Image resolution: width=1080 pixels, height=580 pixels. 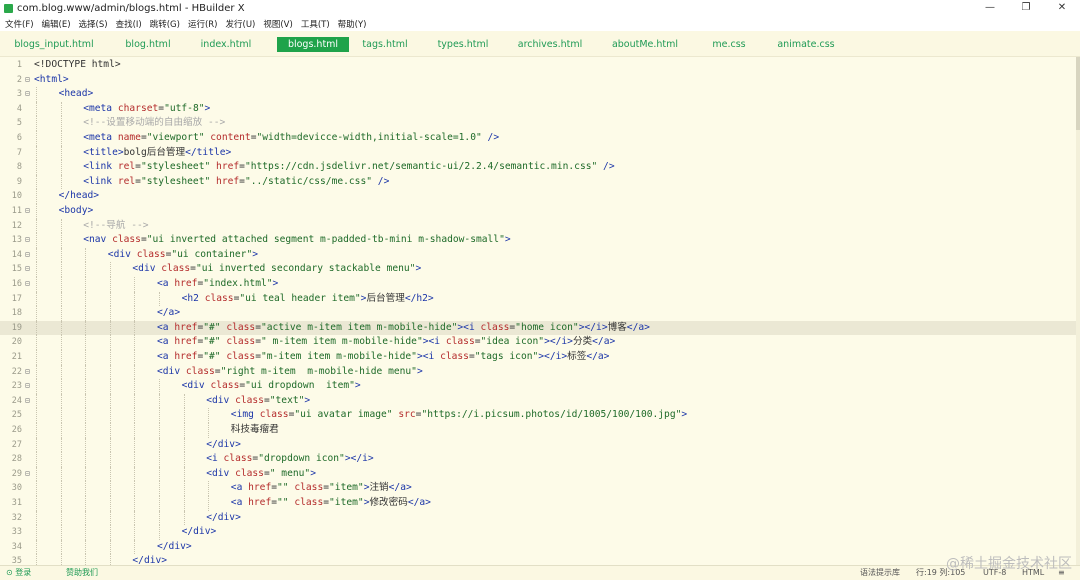 What do you see at coordinates (56, 24) in the screenshot?
I see `menu-item: 编辑(E)` at bounding box center [56, 24].